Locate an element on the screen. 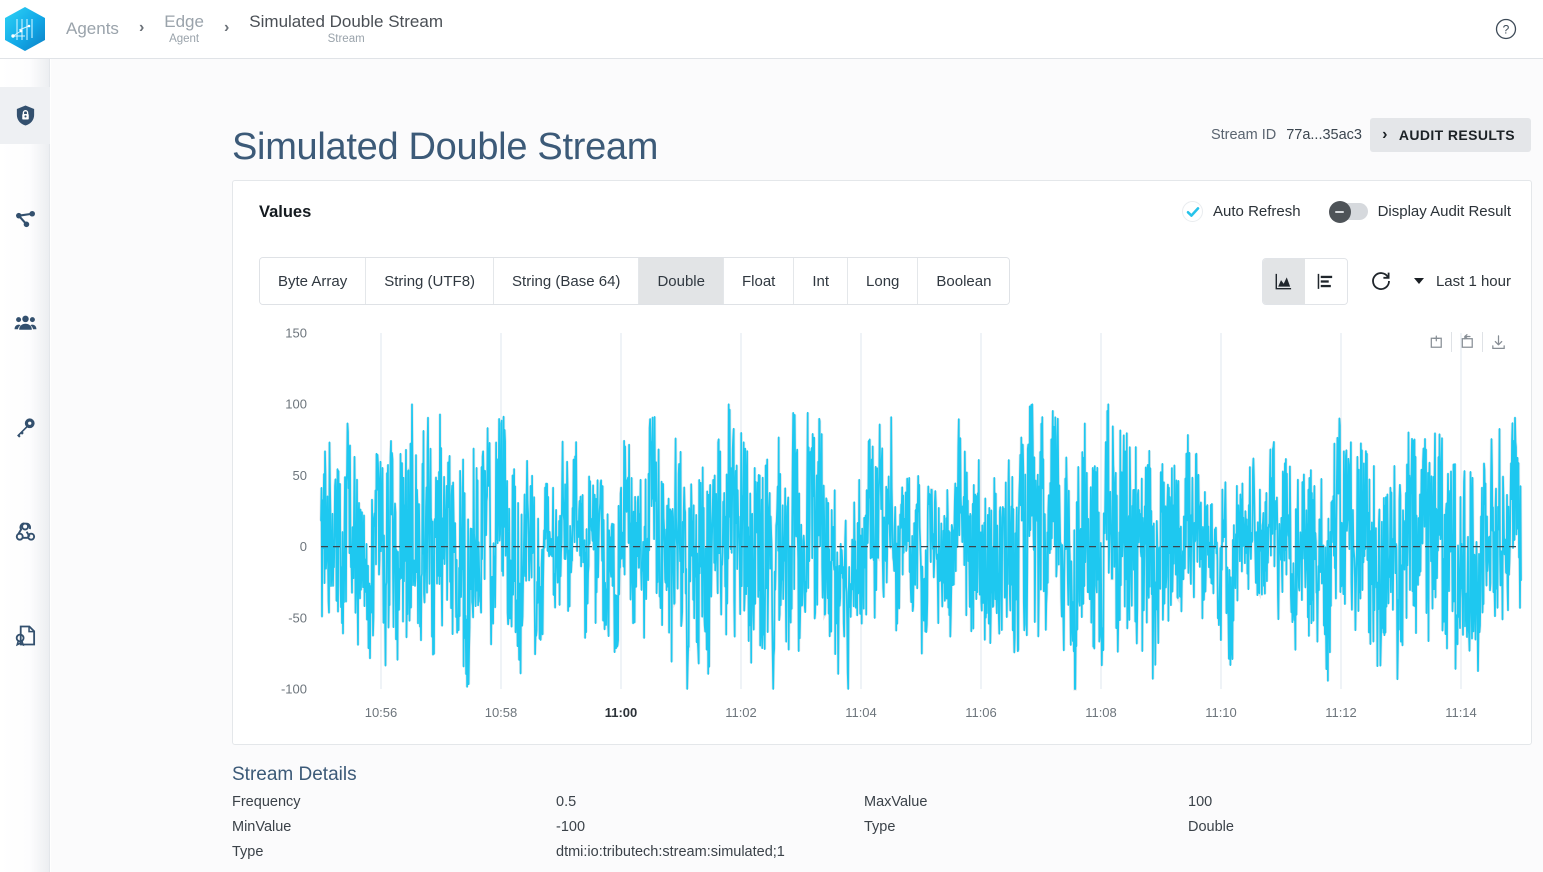  stream-id-value: 77a...35ac3 is located at coordinates (1324, 135).